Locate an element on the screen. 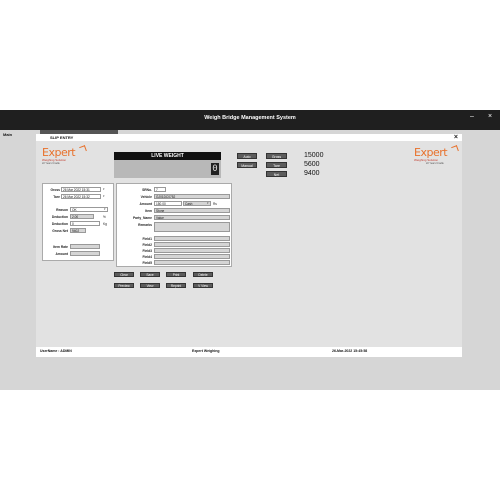 Image resolution: width=500 pixels, height=500 pixels. dialog-header: SLIP ENTRY × is located at coordinates (249, 137).